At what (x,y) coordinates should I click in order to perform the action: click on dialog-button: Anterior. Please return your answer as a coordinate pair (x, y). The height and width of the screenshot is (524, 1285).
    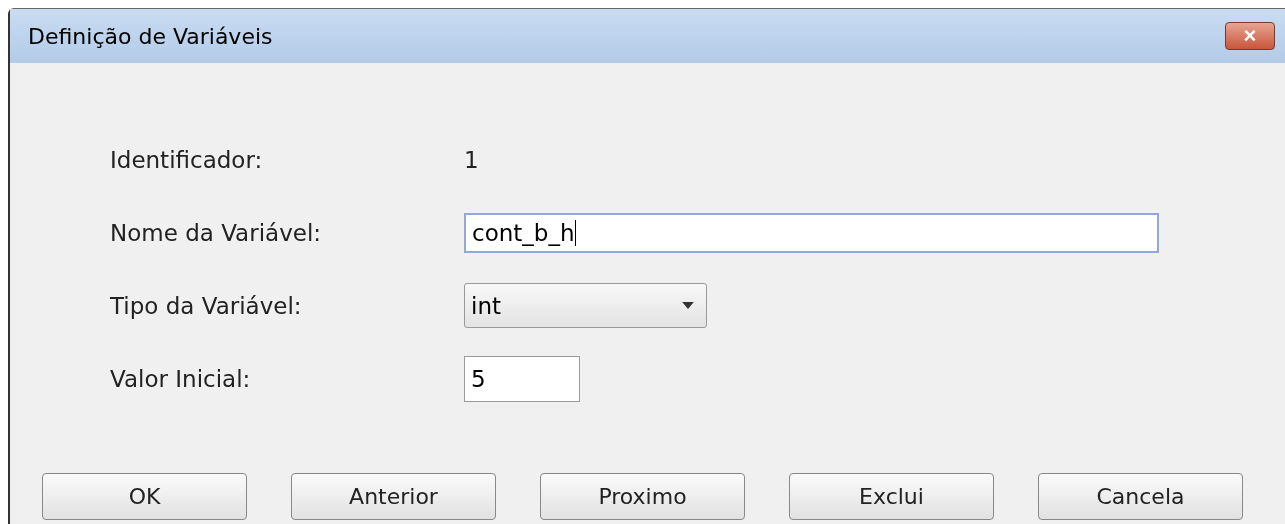
    Looking at the image, I should click on (393, 496).